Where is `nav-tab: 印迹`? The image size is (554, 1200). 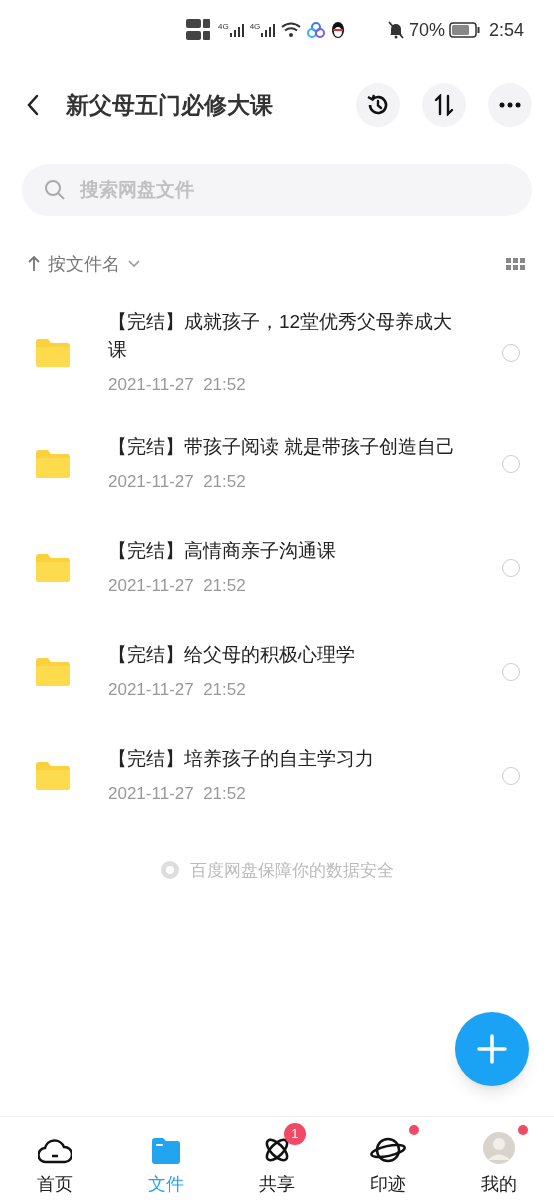
nav-tab: 印迹 is located at coordinates (388, 1158).